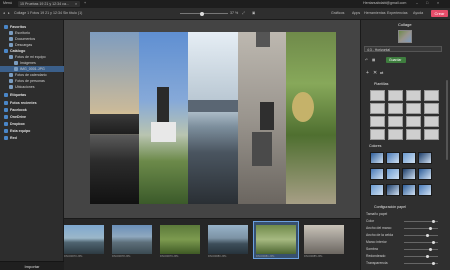 The height and width of the screenshot is (270, 450). What do you see at coordinates (30, 56) in the screenshot?
I see `sidebar-item-label: Fotos de mi equipo` at bounding box center [30, 56].